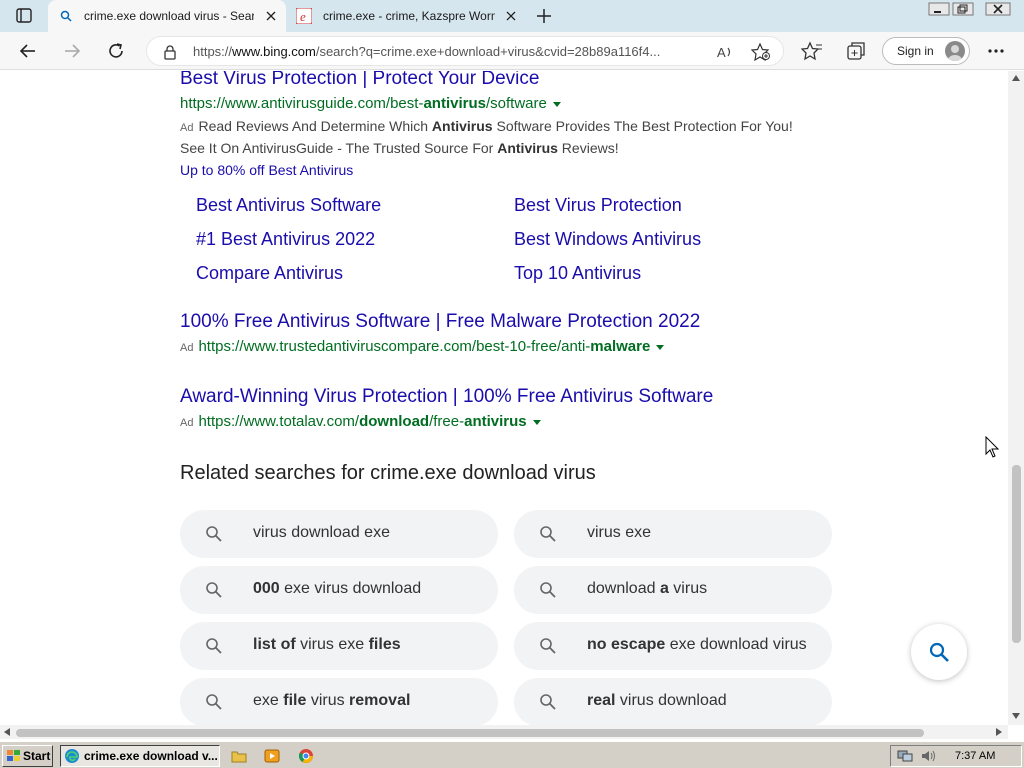 The width and height of the screenshot is (1024, 768). Describe the element at coordinates (327, 644) in the screenshot. I see `related-search-text: list of virus exe files` at that location.